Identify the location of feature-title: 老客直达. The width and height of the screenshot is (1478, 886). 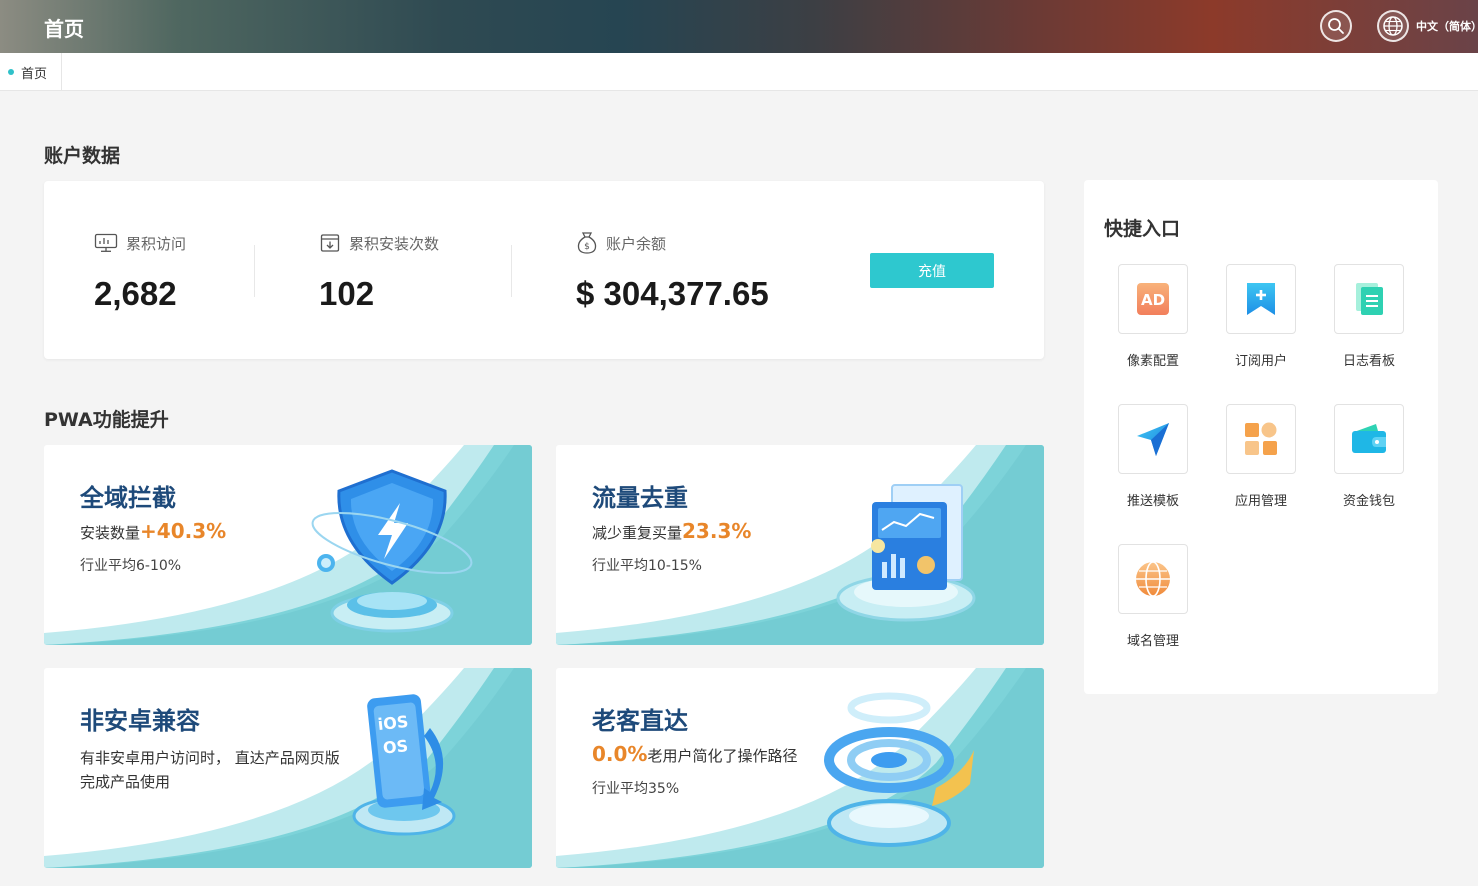
(640, 721).